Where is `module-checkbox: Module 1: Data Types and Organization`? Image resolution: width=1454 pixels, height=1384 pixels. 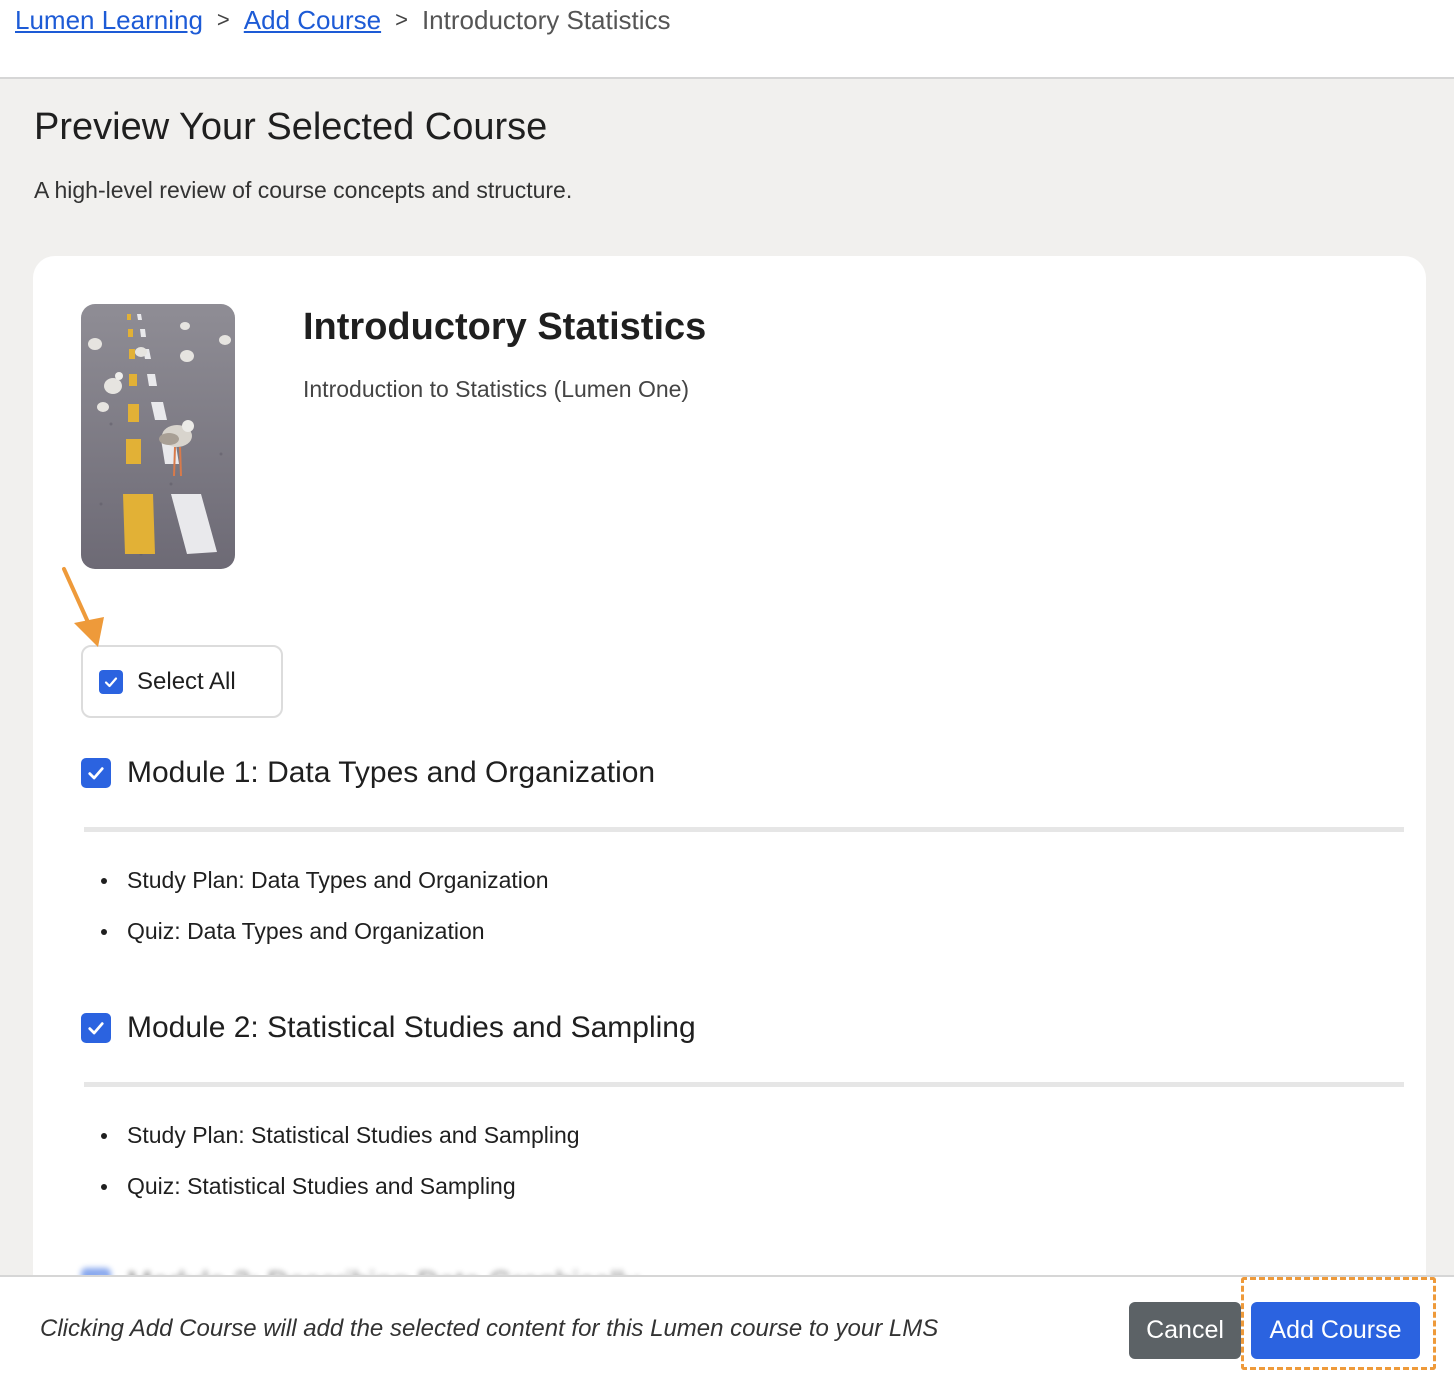 module-checkbox: Module 1: Data Types and Organization is located at coordinates (743, 773).